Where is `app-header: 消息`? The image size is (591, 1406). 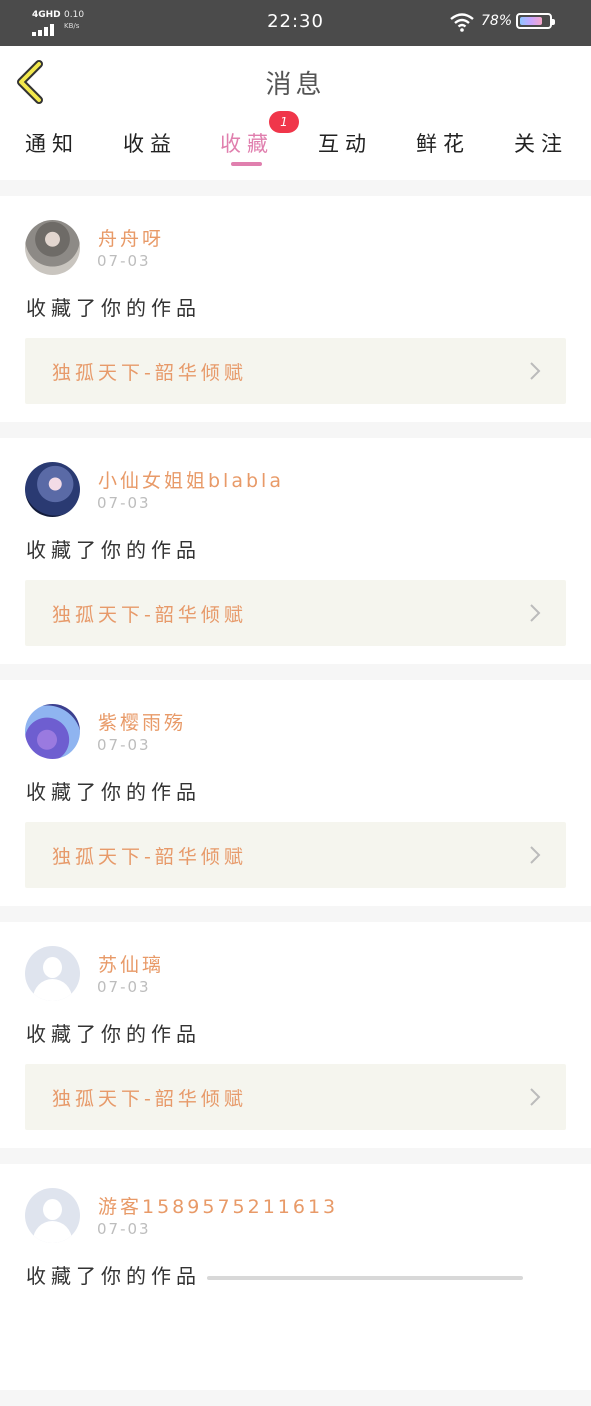 app-header: 消息 is located at coordinates (295, 82).